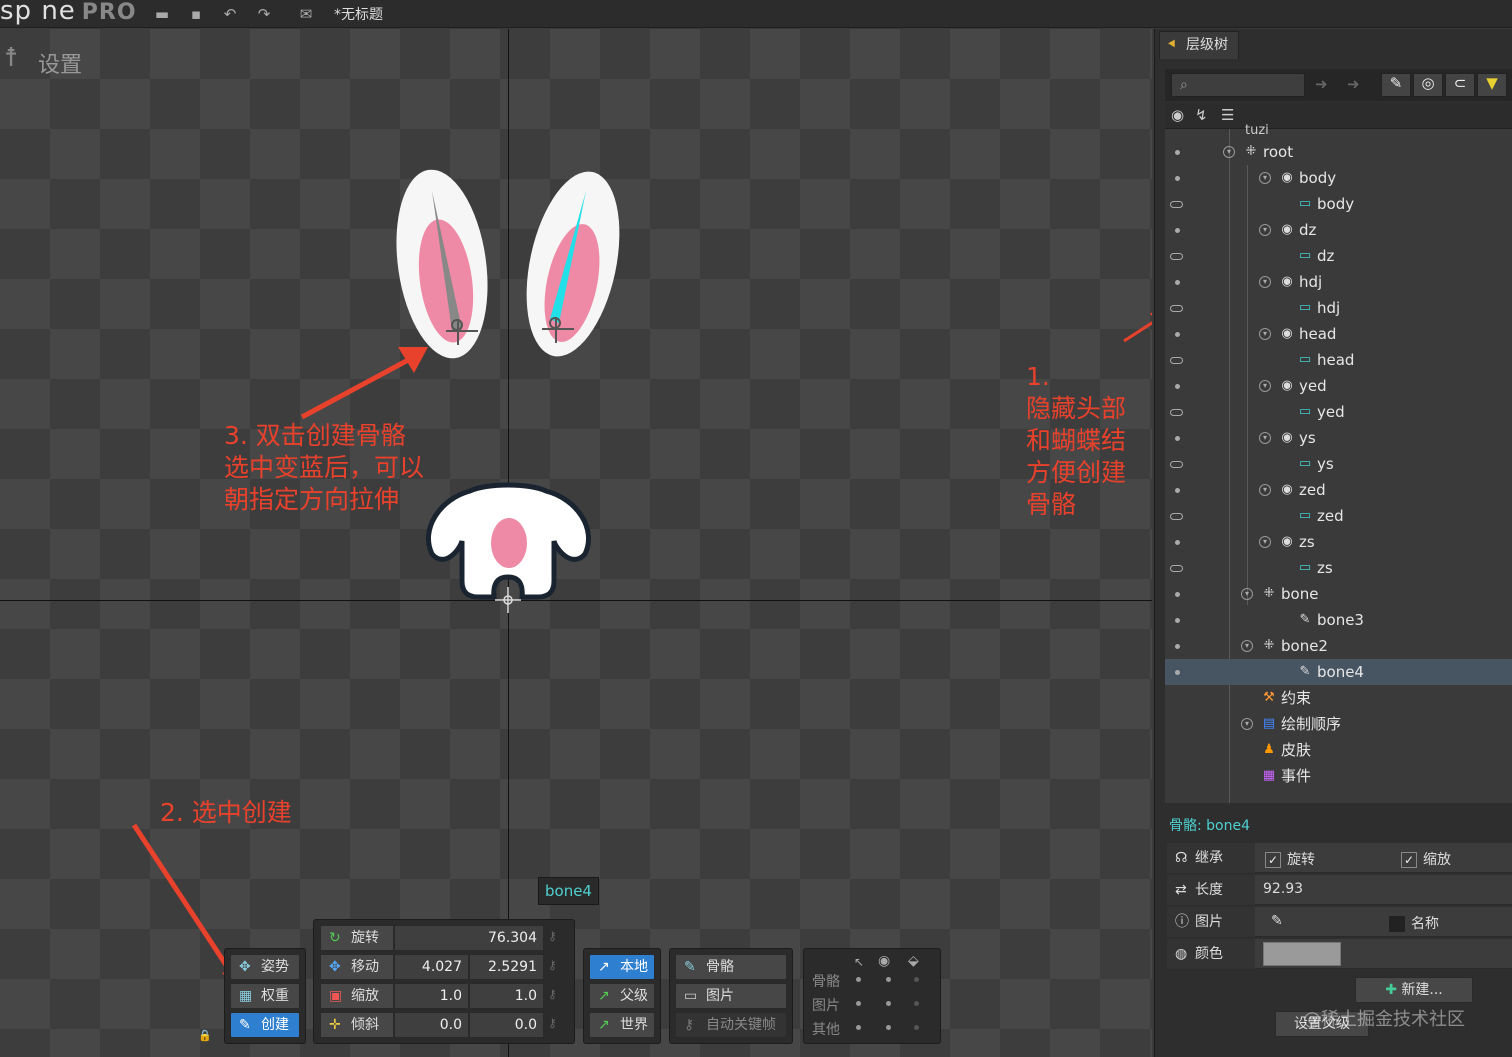  What do you see at coordinates (306, 14) in the screenshot?
I see `export-icon: ✉` at bounding box center [306, 14].